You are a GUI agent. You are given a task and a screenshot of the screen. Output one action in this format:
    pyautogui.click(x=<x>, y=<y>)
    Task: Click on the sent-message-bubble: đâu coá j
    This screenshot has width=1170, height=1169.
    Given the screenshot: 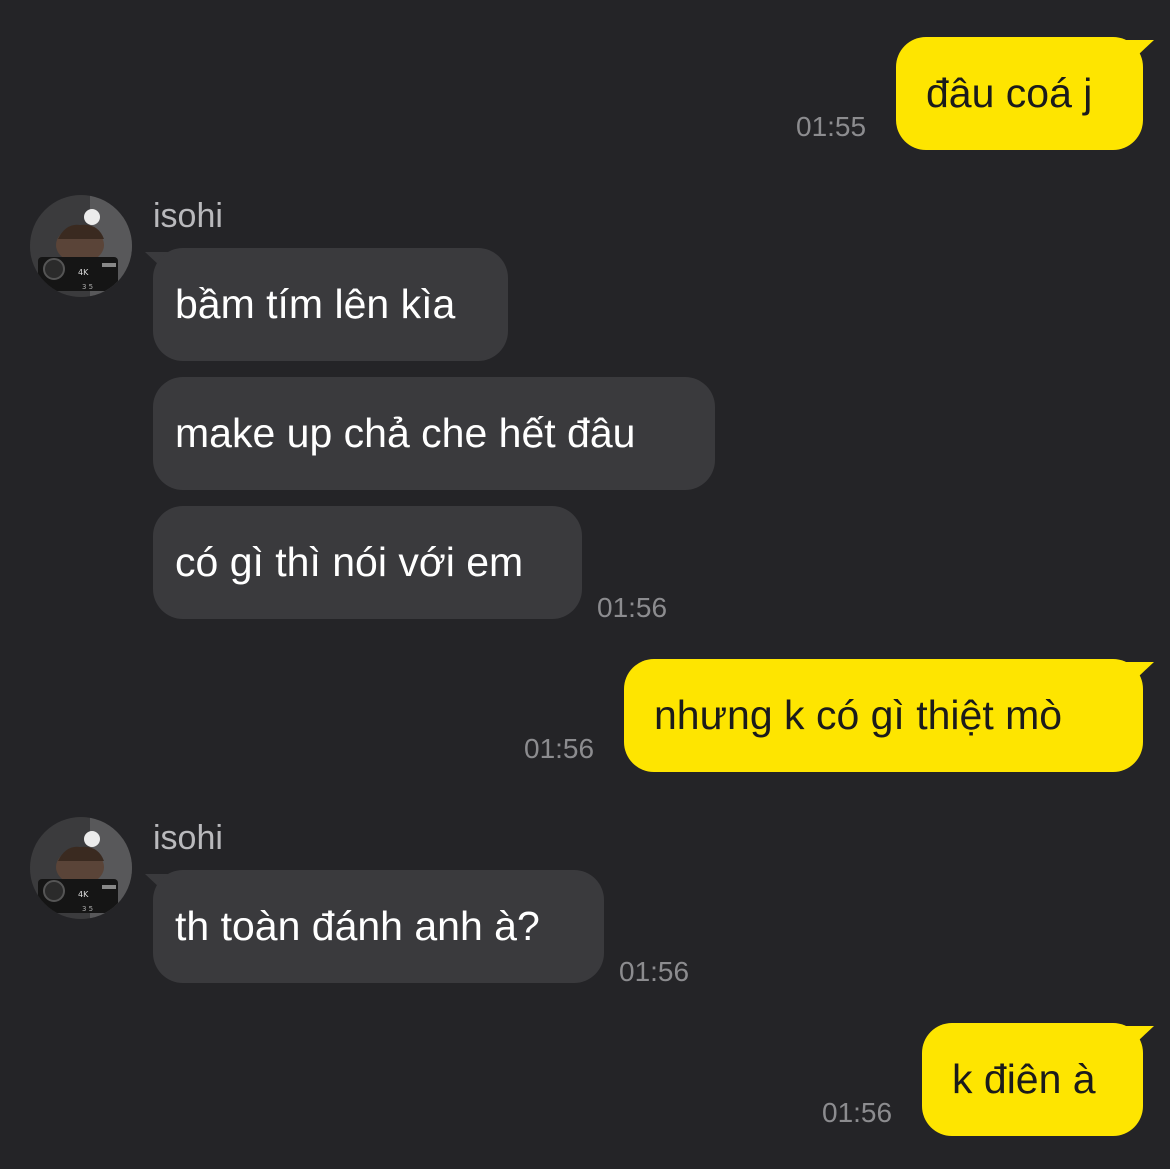 What is the action you would take?
    pyautogui.click(x=1019, y=93)
    